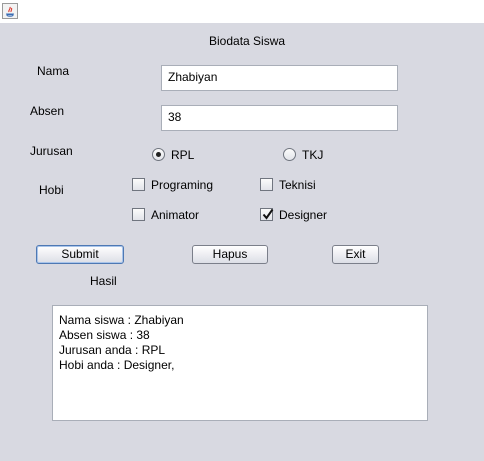 The height and width of the screenshot is (461, 484). Describe the element at coordinates (158, 154) in the screenshot. I see `radio-rpl` at that location.